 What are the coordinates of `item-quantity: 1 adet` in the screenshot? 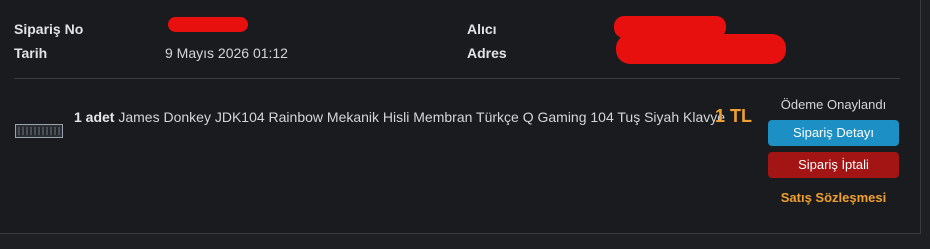 It's located at (94, 117).